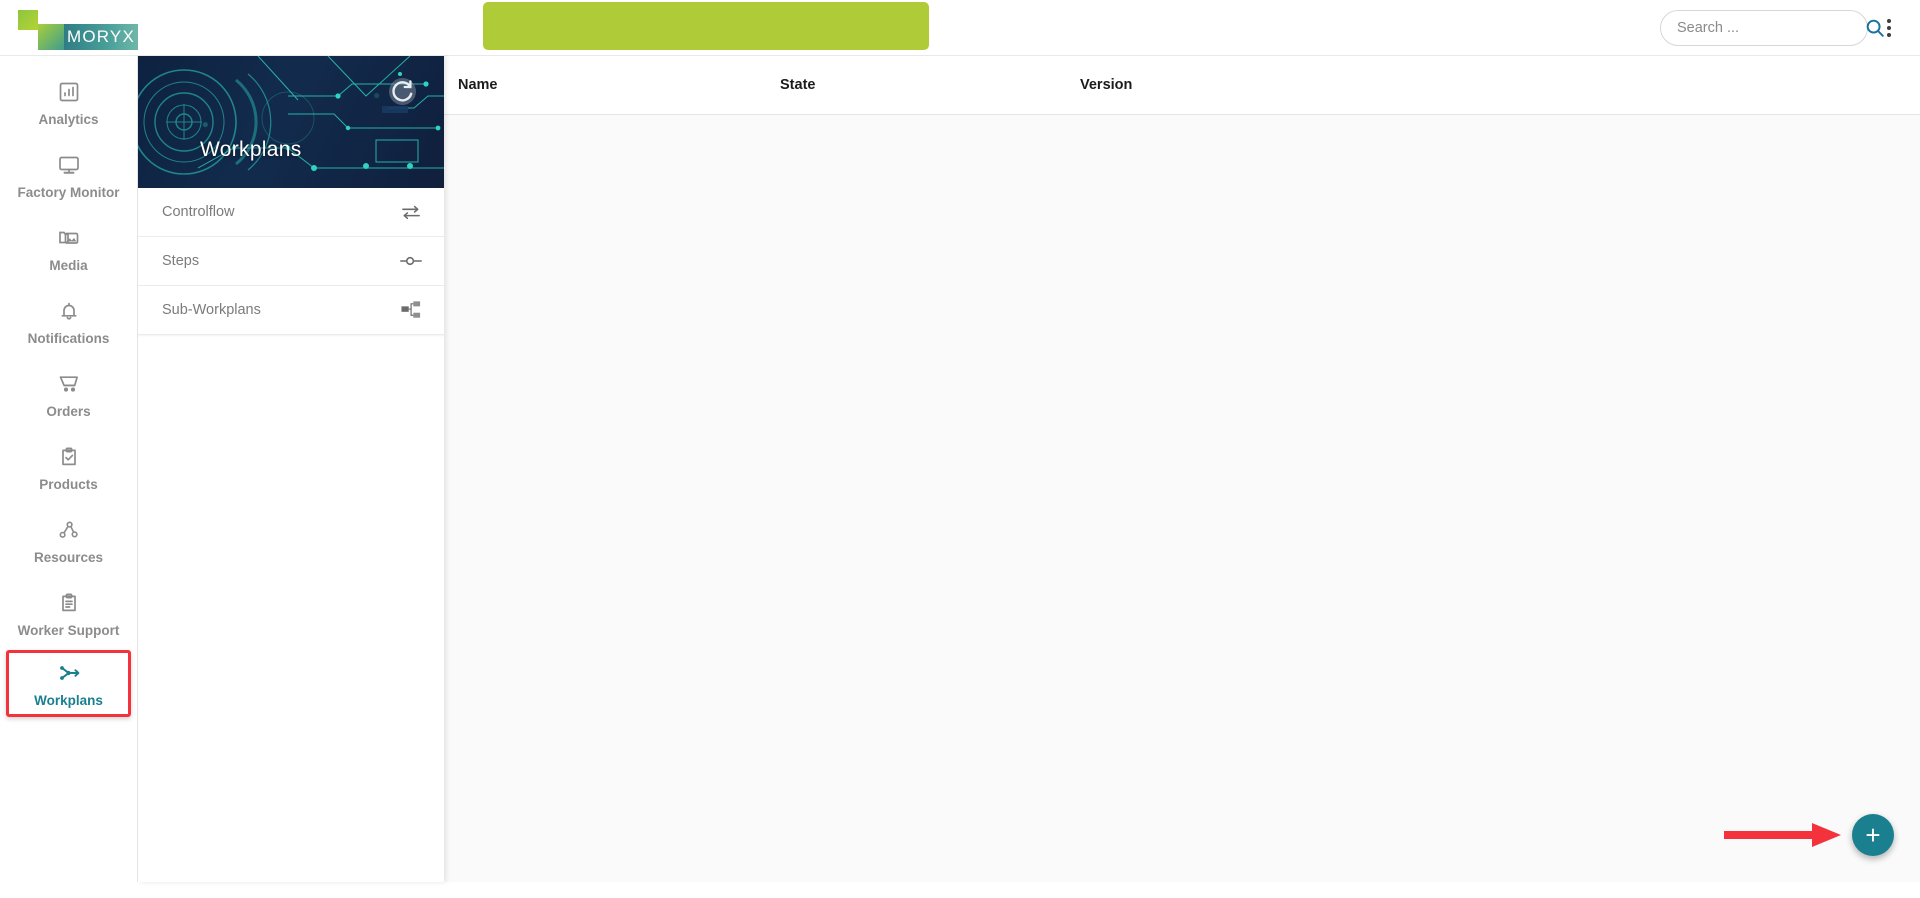 The image size is (1920, 898). I want to click on sidebar-item-label: Media, so click(68, 265).